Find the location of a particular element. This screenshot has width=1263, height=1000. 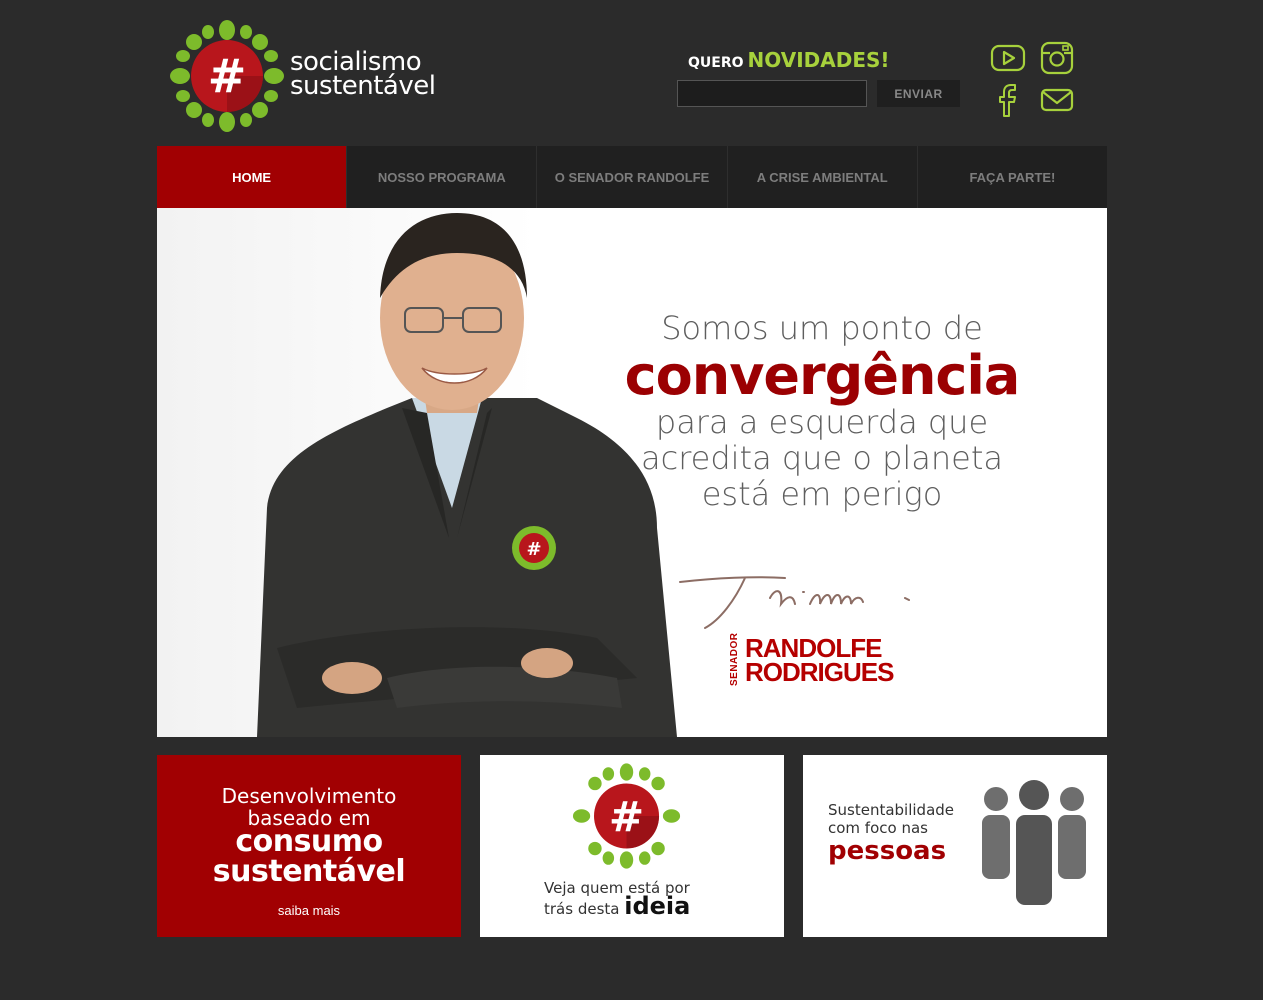

newsletter-email-input is located at coordinates (772, 93).